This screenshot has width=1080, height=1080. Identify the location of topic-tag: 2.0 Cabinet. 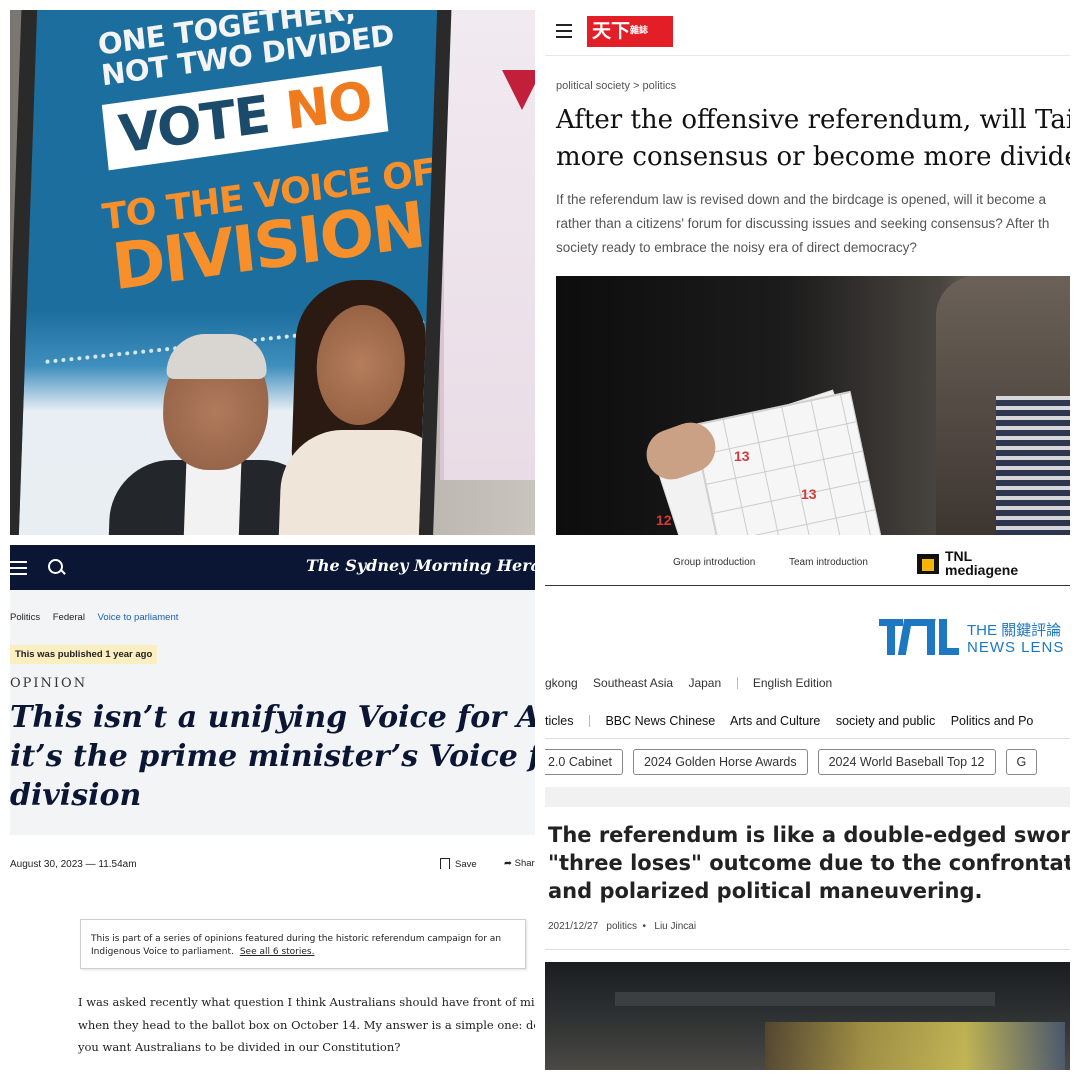
(584, 762).